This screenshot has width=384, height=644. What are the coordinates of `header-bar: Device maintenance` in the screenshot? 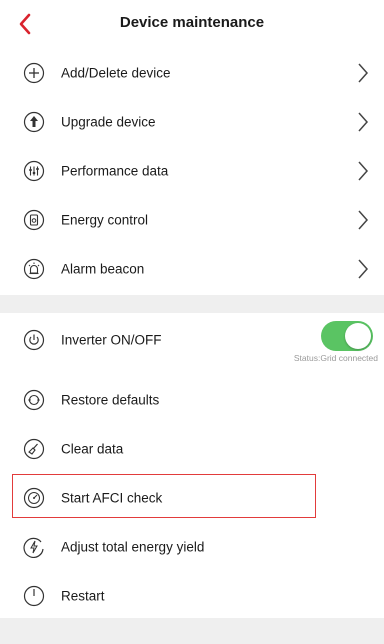 It's located at (192, 24).